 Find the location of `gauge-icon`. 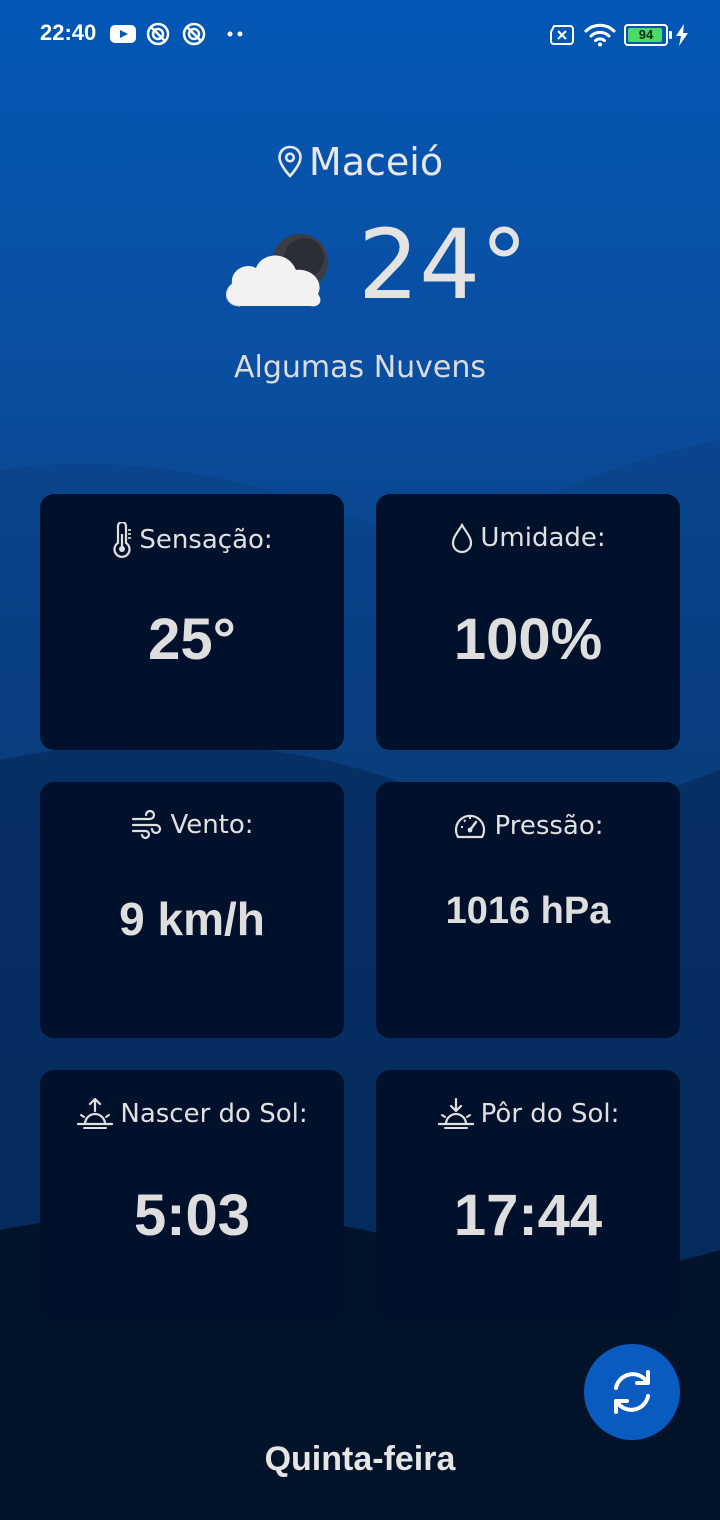

gauge-icon is located at coordinates (470, 826).